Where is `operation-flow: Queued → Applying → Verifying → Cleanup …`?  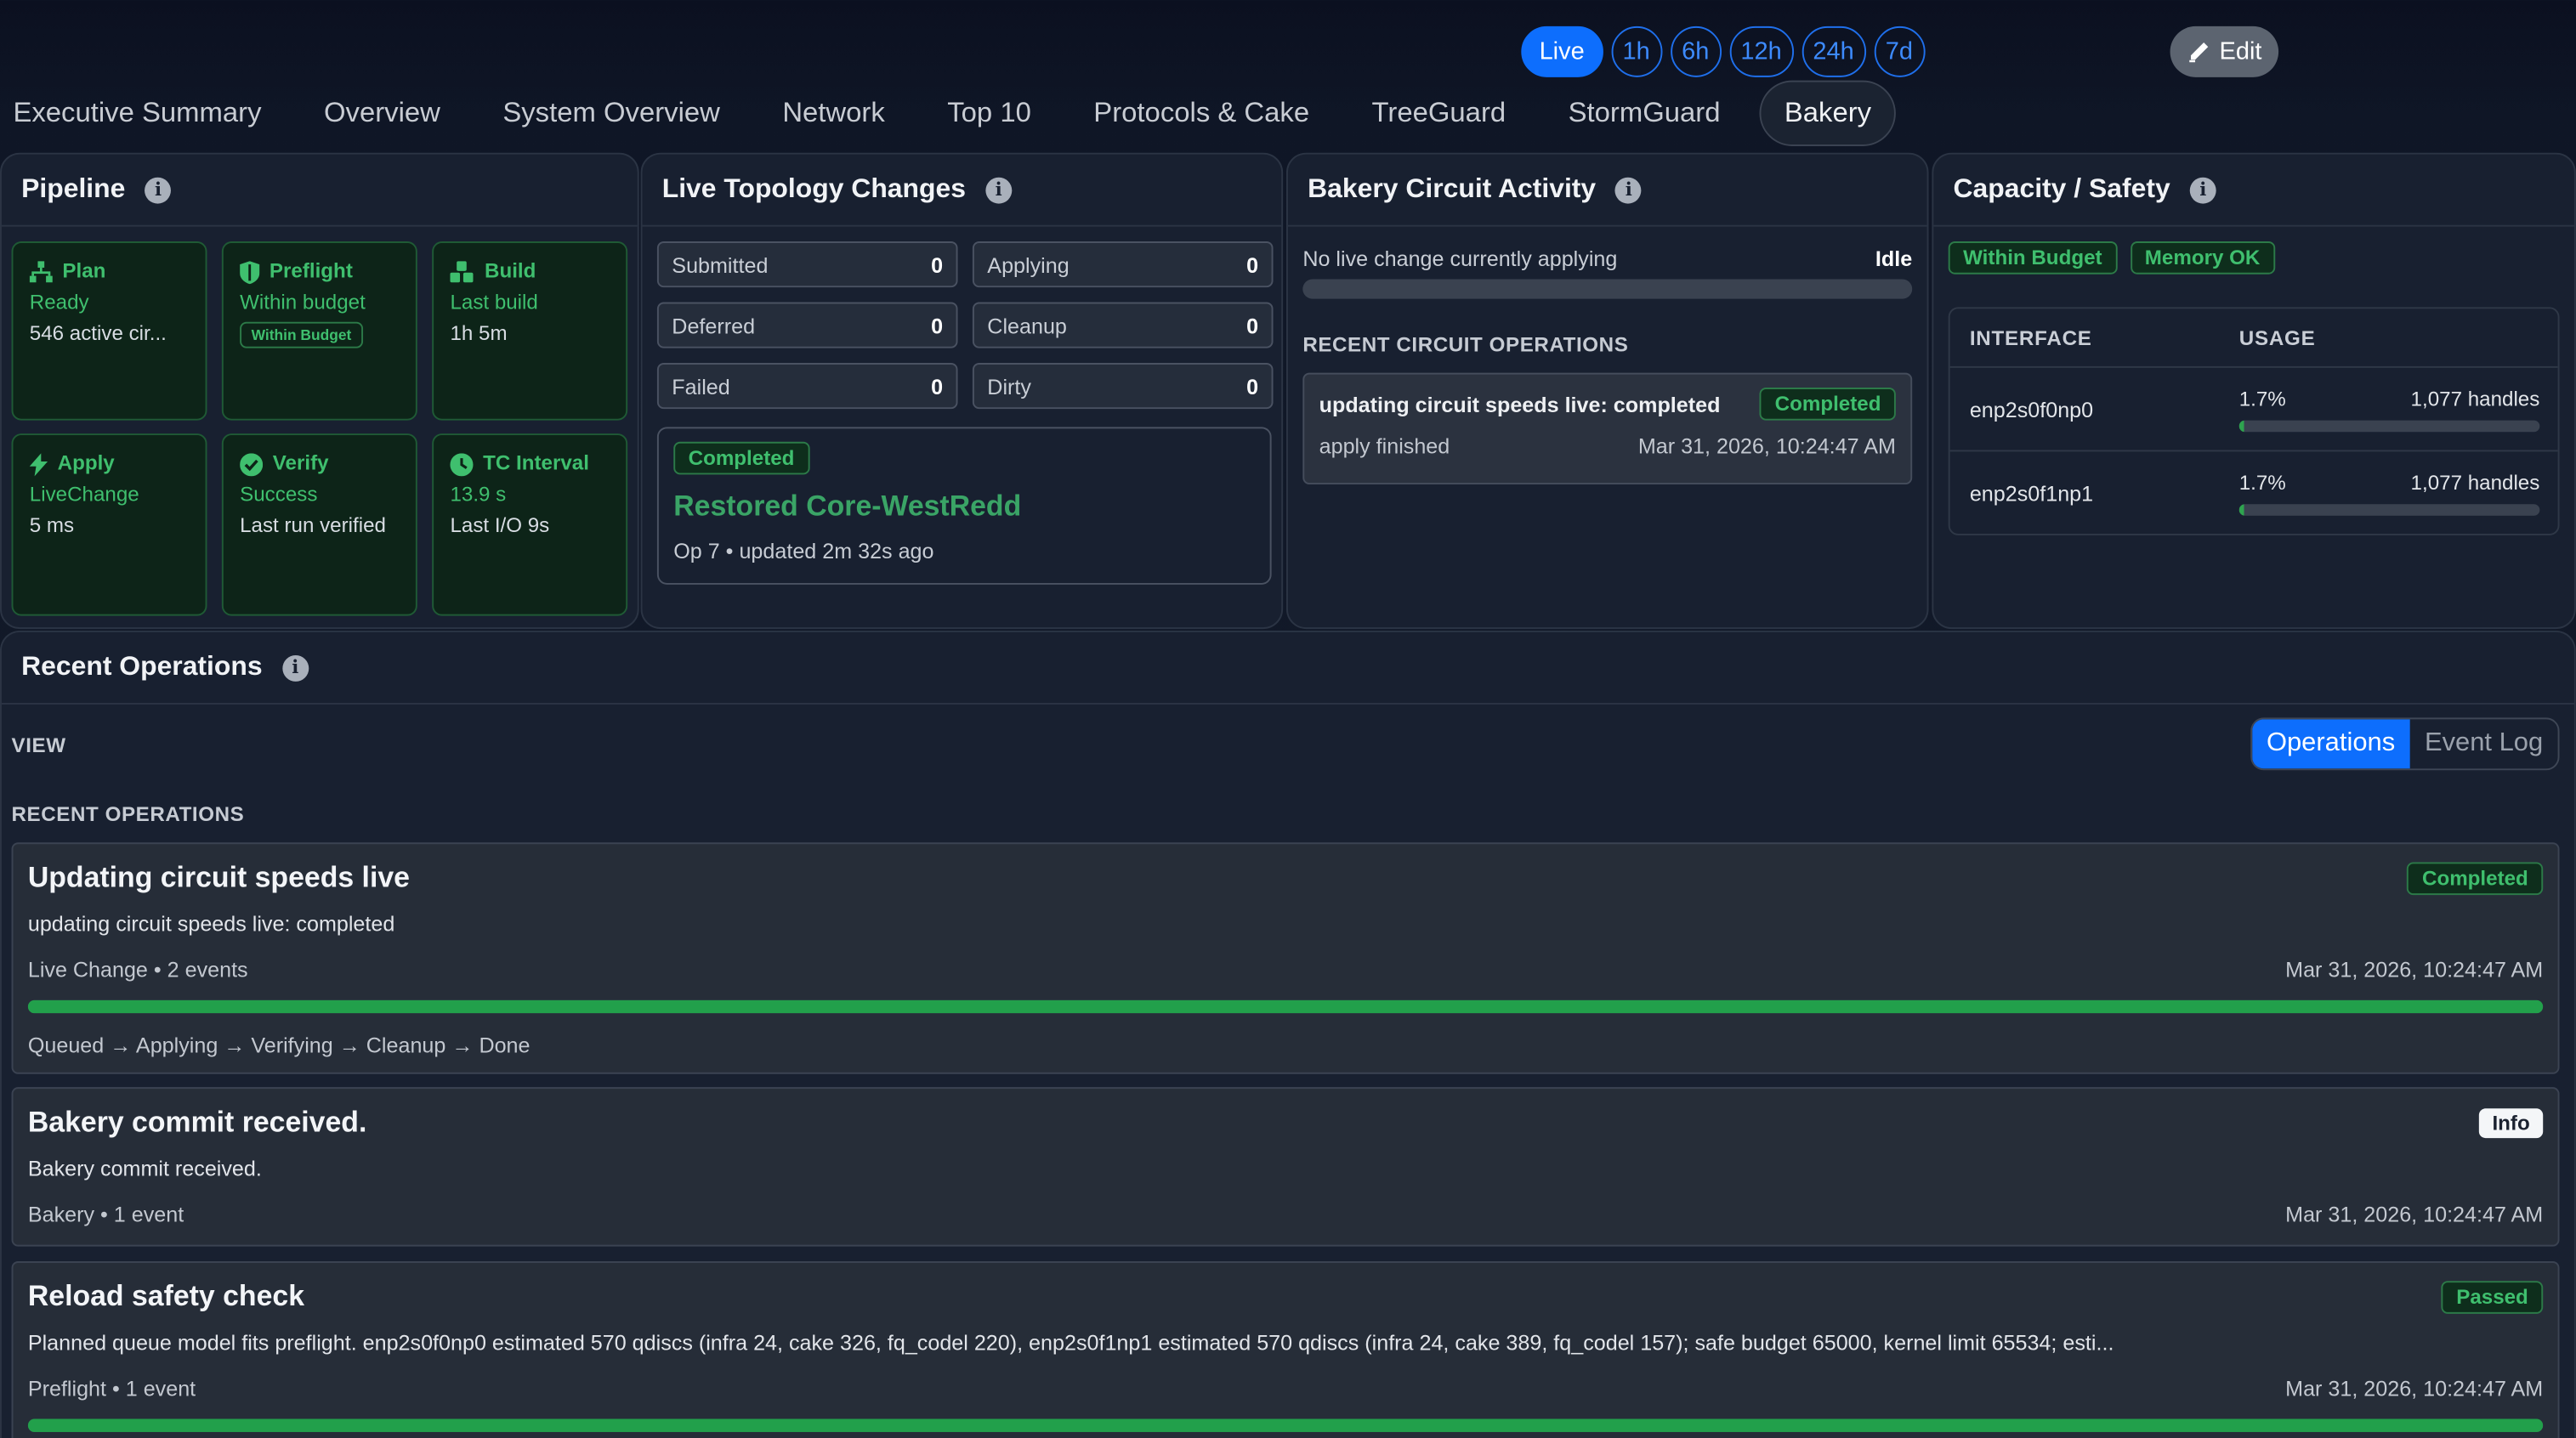 operation-flow: Queued → Applying → Verifying → Cleanup … is located at coordinates (279, 1045).